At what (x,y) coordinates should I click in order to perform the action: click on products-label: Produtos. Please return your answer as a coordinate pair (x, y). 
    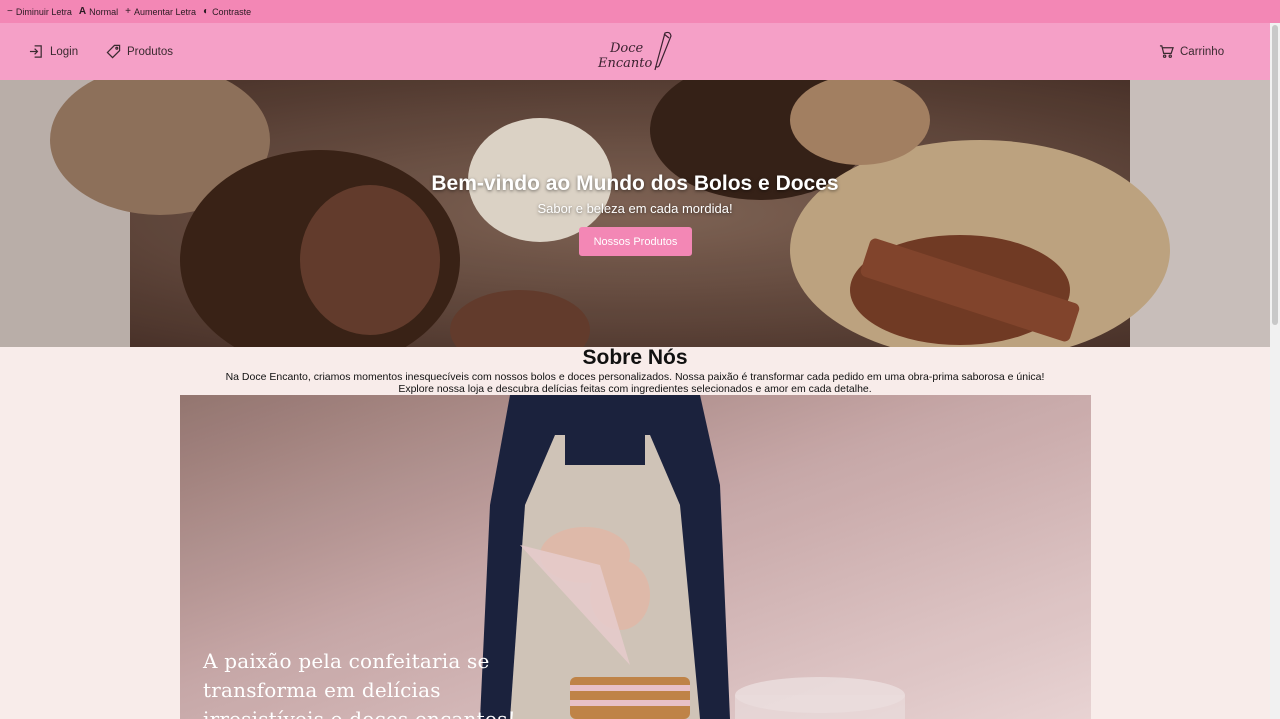
    Looking at the image, I should click on (150, 51).